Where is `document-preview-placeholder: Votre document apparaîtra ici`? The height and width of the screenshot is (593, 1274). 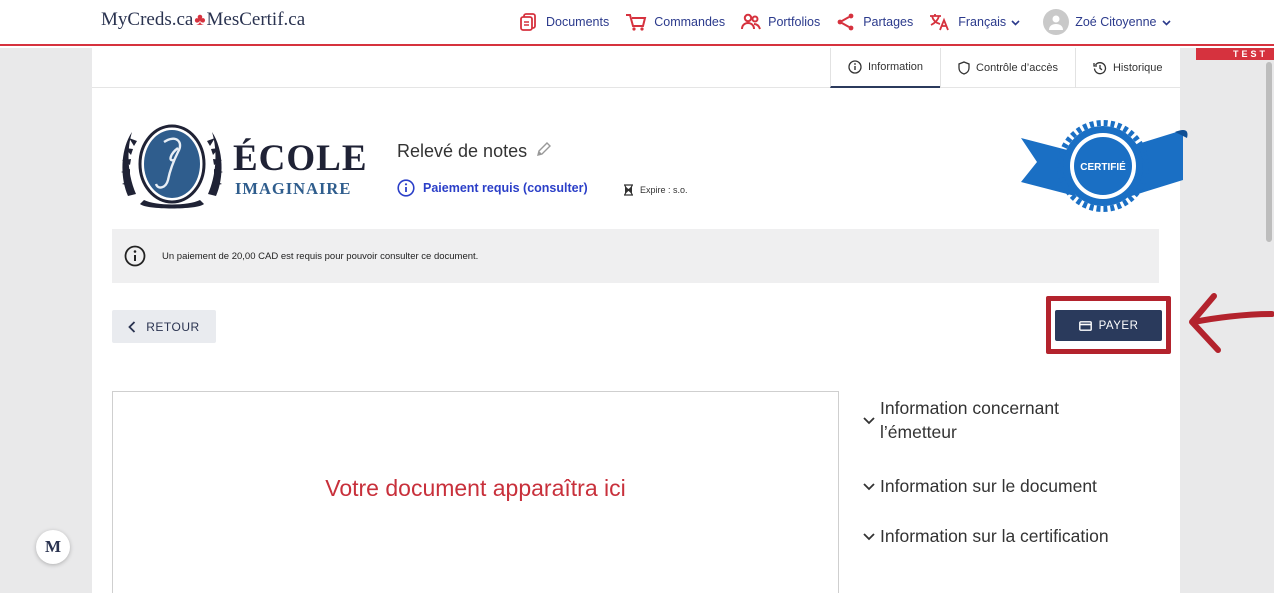
document-preview-placeholder: Votre document apparaîtra ici is located at coordinates (475, 488).